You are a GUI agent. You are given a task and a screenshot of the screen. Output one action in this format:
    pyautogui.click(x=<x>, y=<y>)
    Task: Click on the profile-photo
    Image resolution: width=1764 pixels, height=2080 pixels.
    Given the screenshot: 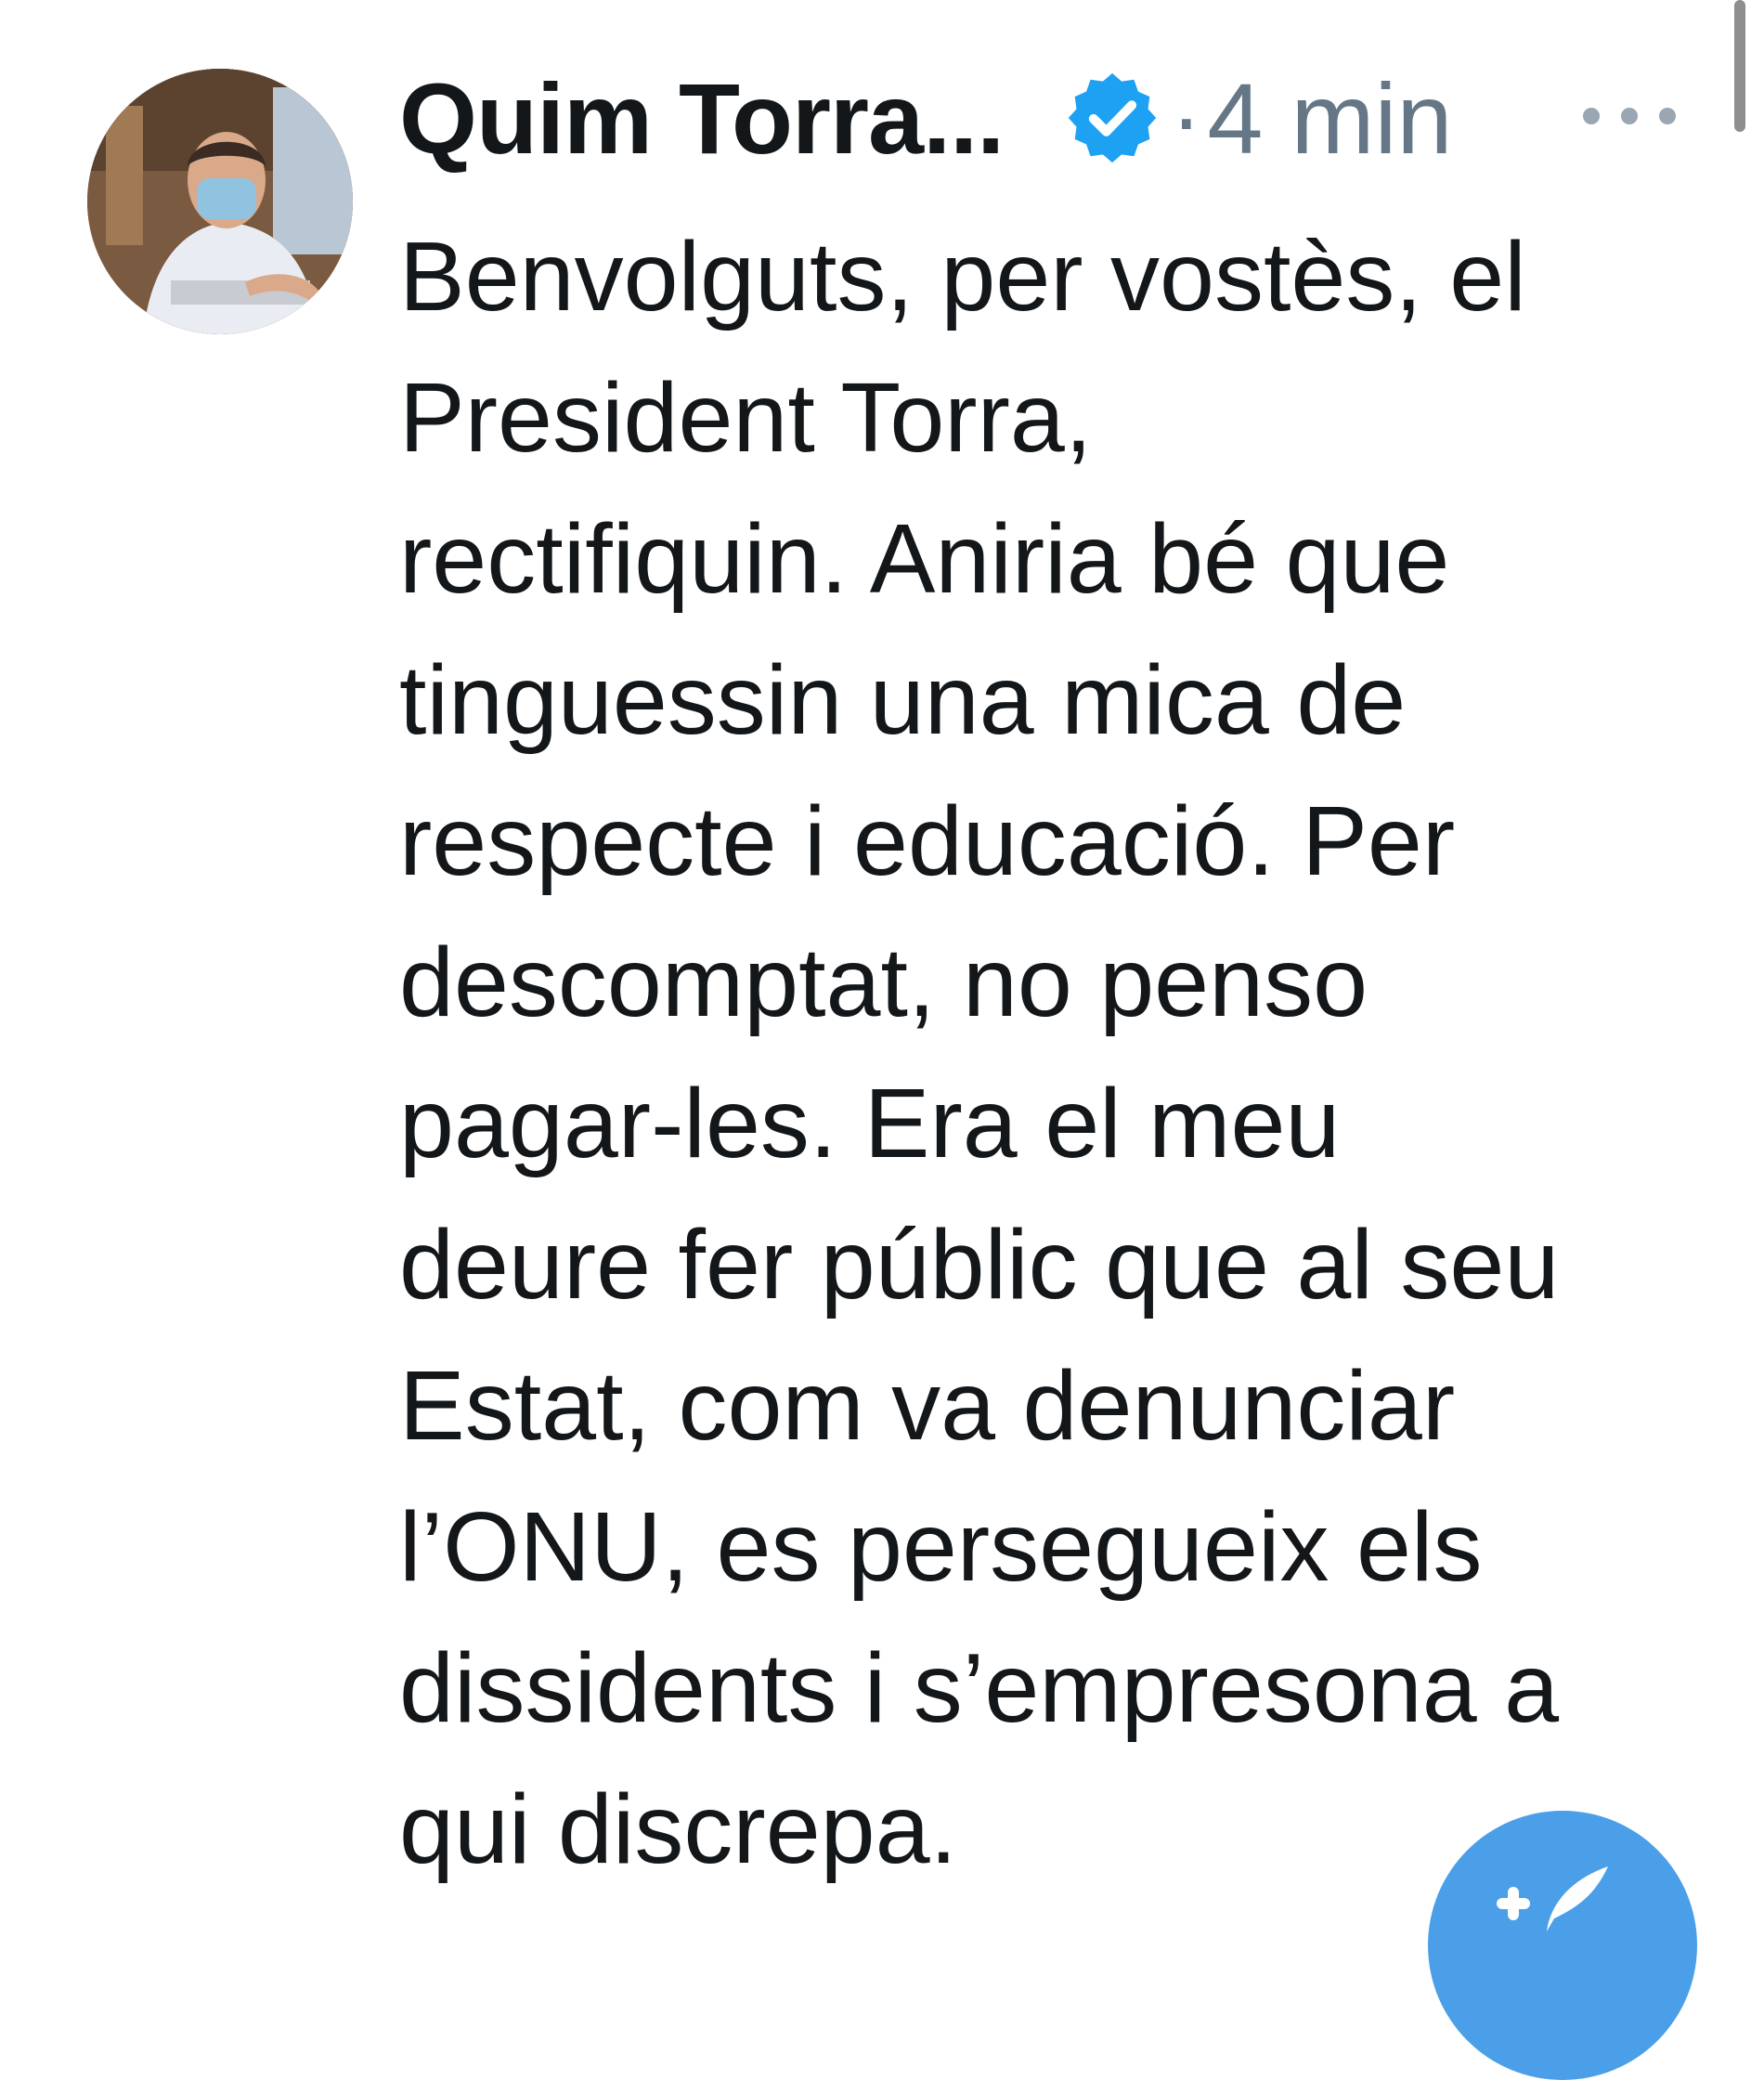 What is the action you would take?
    pyautogui.click(x=220, y=201)
    